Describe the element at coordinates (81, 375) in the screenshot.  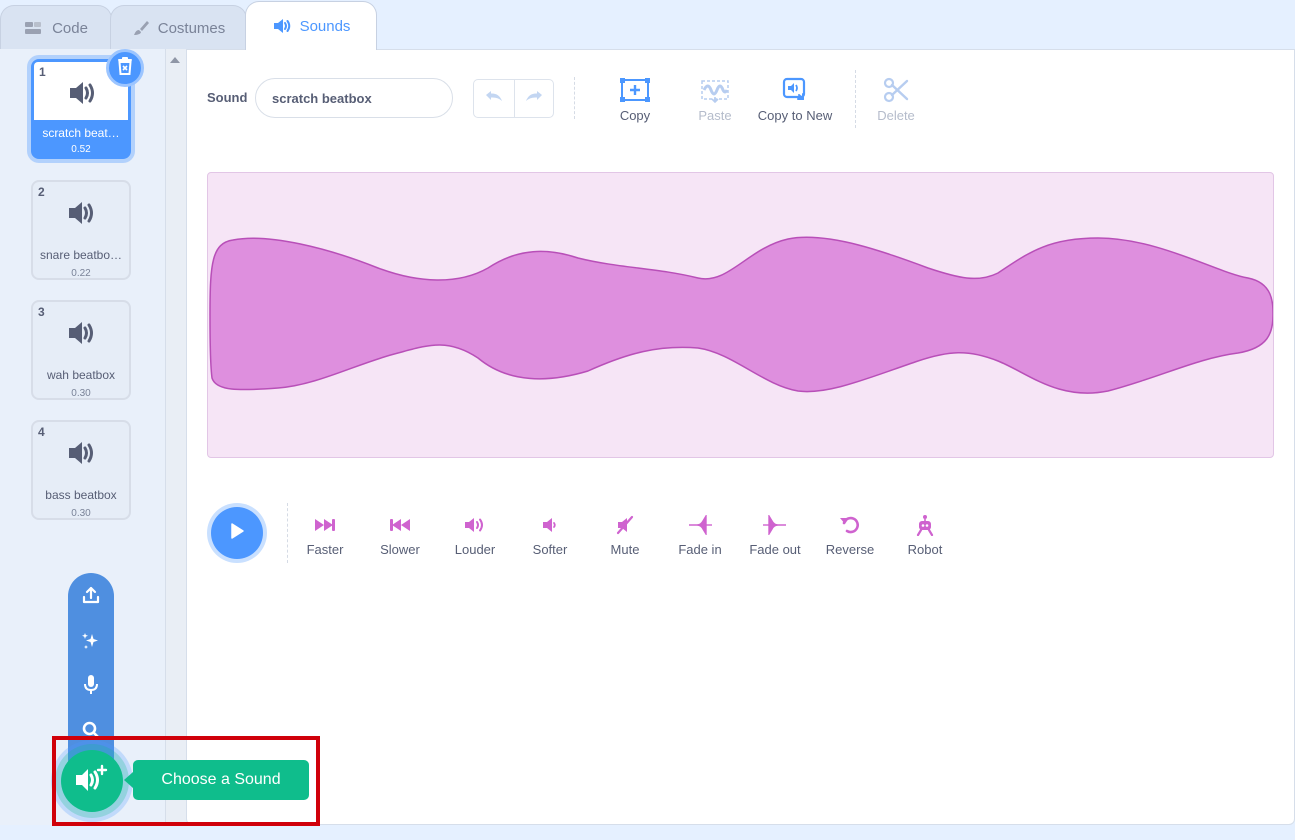
I see `sound-name: wah beatbox` at that location.